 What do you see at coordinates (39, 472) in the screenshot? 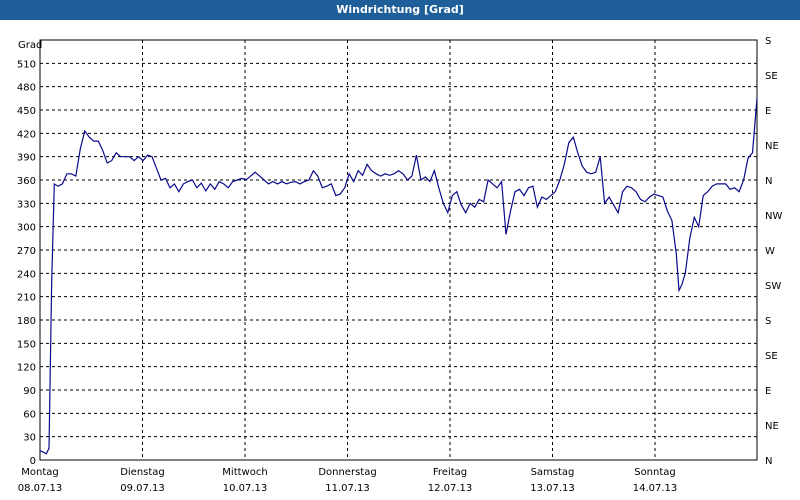
I see `x-tick-day: Montag` at bounding box center [39, 472].